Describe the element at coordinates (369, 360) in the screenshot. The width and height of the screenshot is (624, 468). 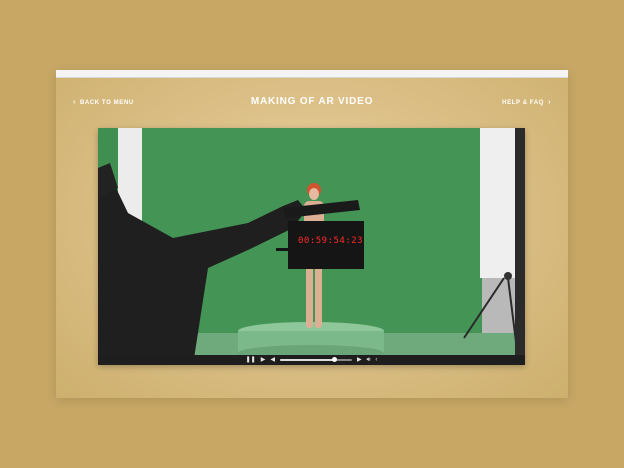
I see `volume-icon: 🔊︎` at that location.